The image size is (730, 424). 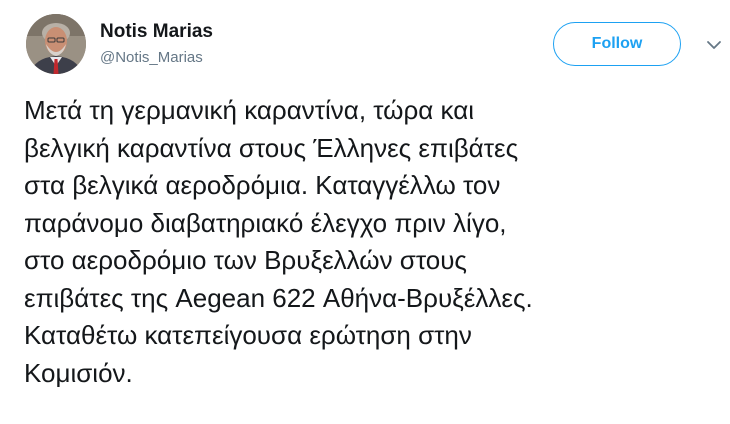 What do you see at coordinates (714, 44) in the screenshot?
I see `chevron-down-icon` at bounding box center [714, 44].